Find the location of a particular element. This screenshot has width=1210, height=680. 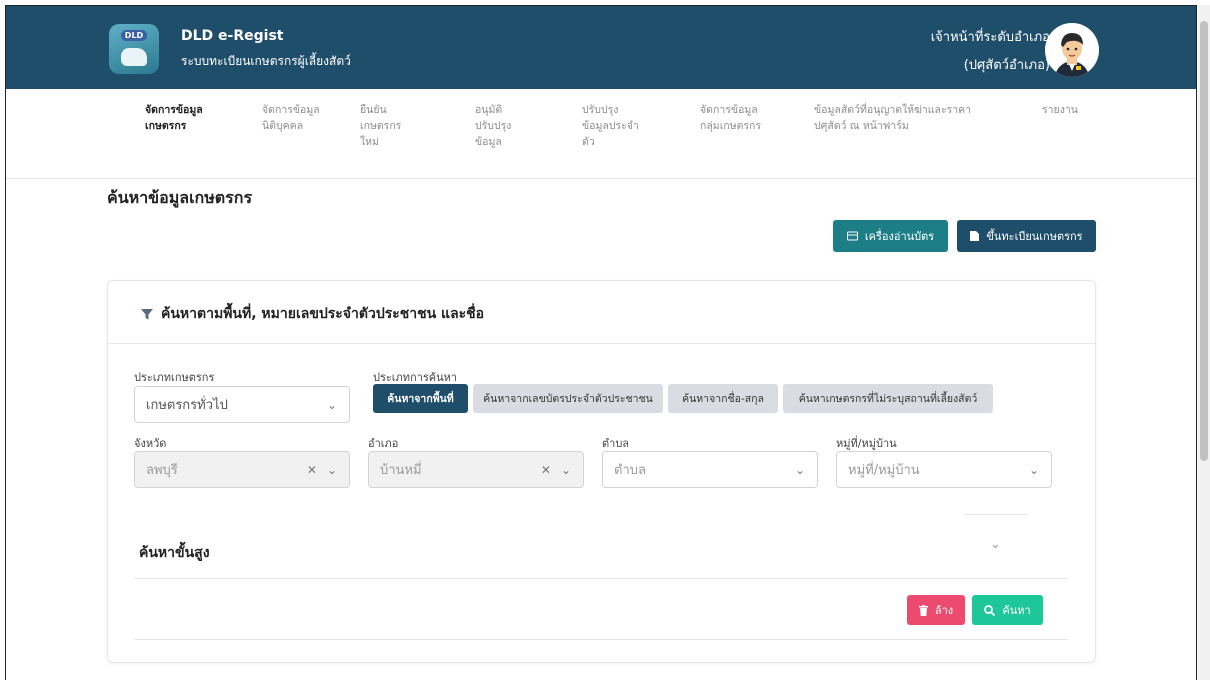

clear-button: ล้าง is located at coordinates (936, 610).